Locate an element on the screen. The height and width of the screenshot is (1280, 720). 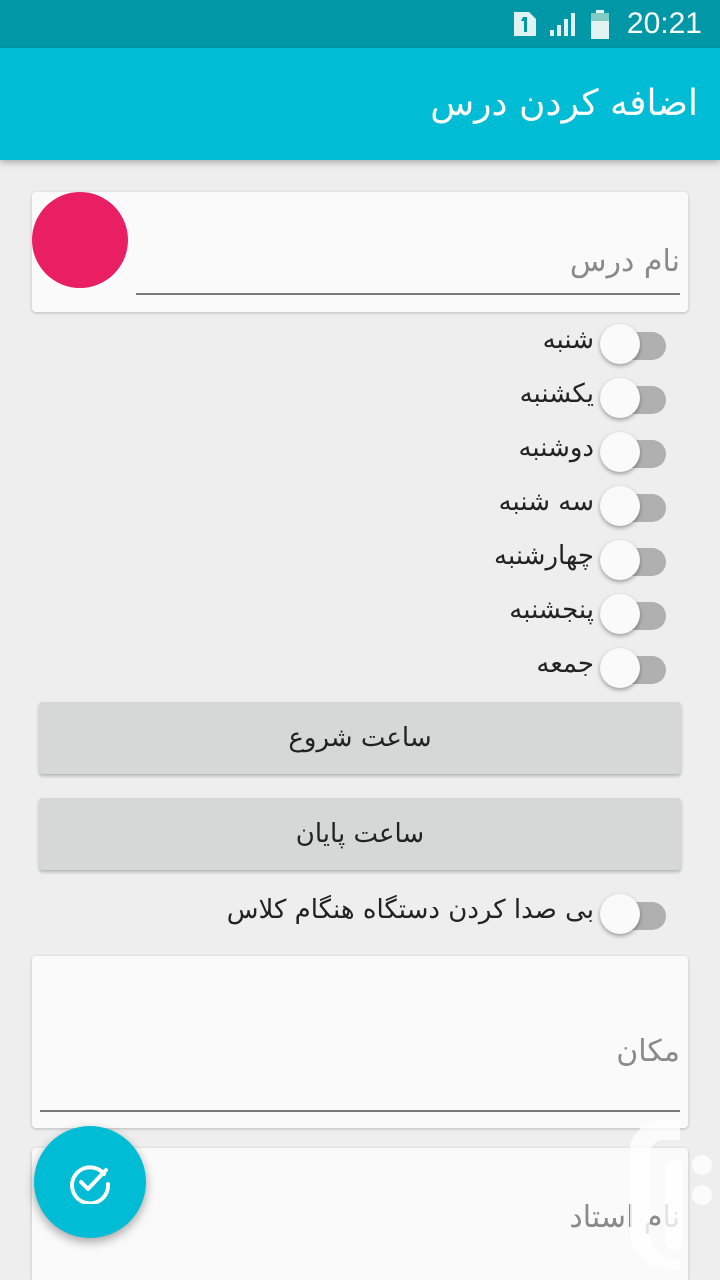
day-label: شنبه is located at coordinates (568, 340).